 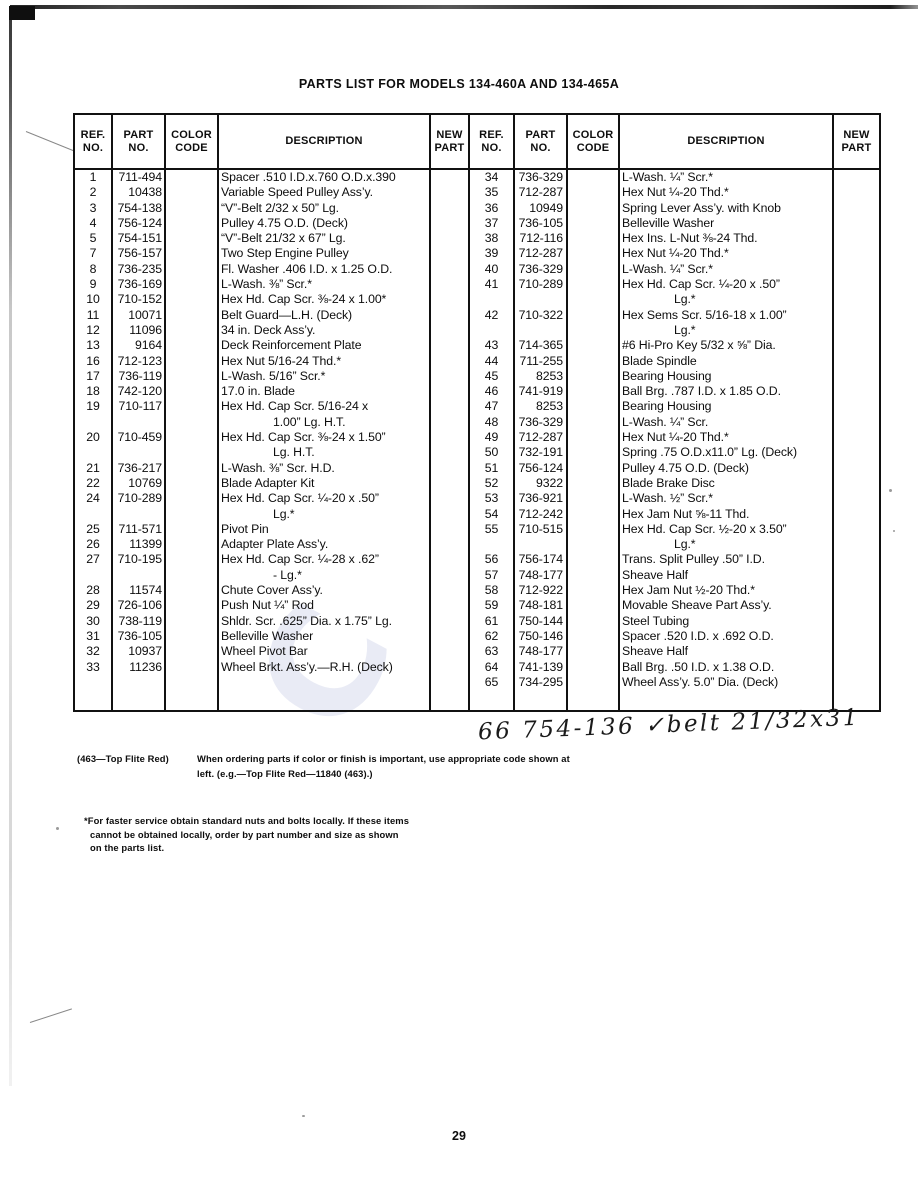 What do you see at coordinates (541, 238) in the screenshot?
I see `cell-part-no: 712-116` at bounding box center [541, 238].